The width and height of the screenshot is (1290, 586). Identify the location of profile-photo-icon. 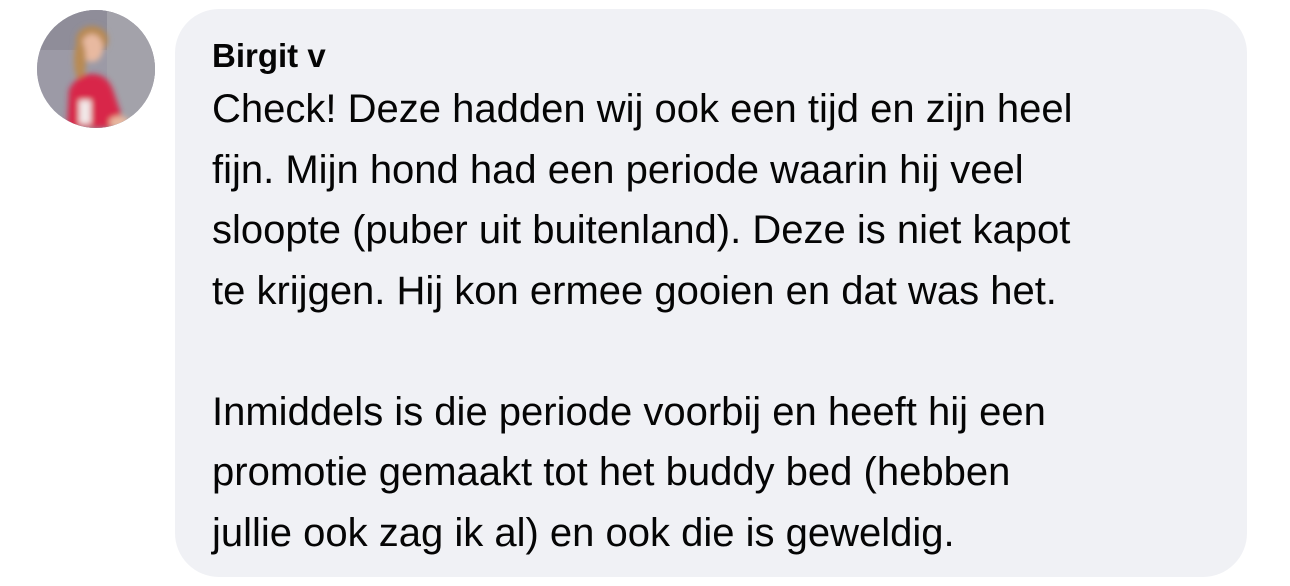
(96, 69).